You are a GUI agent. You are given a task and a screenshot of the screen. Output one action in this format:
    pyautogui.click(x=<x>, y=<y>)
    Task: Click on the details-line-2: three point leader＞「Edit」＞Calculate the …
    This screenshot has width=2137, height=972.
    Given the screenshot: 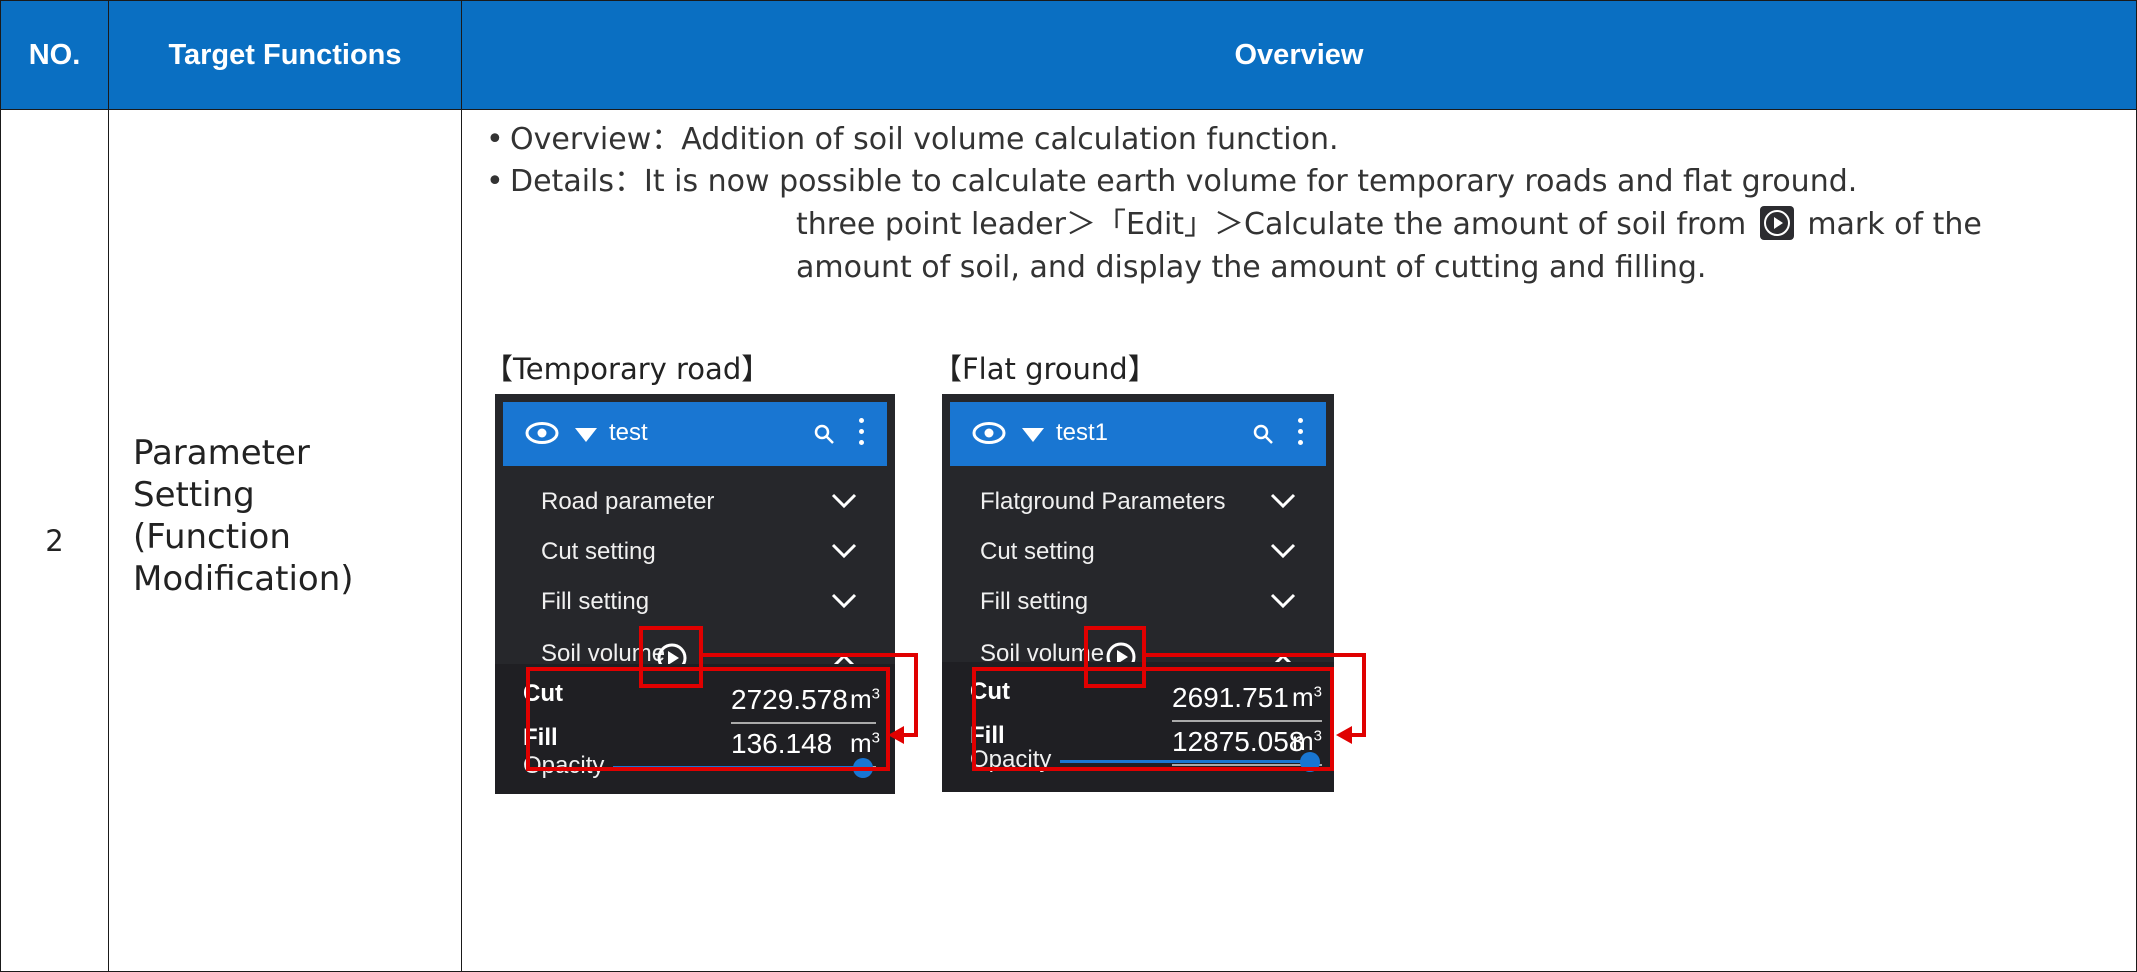 What is the action you would take?
    pyautogui.click(x=1389, y=224)
    